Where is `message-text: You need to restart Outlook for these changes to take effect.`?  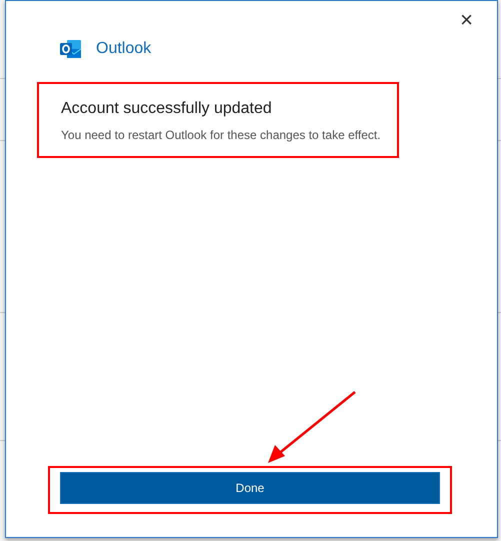 message-text: You need to restart Outlook for these changes to take effect. is located at coordinates (221, 135).